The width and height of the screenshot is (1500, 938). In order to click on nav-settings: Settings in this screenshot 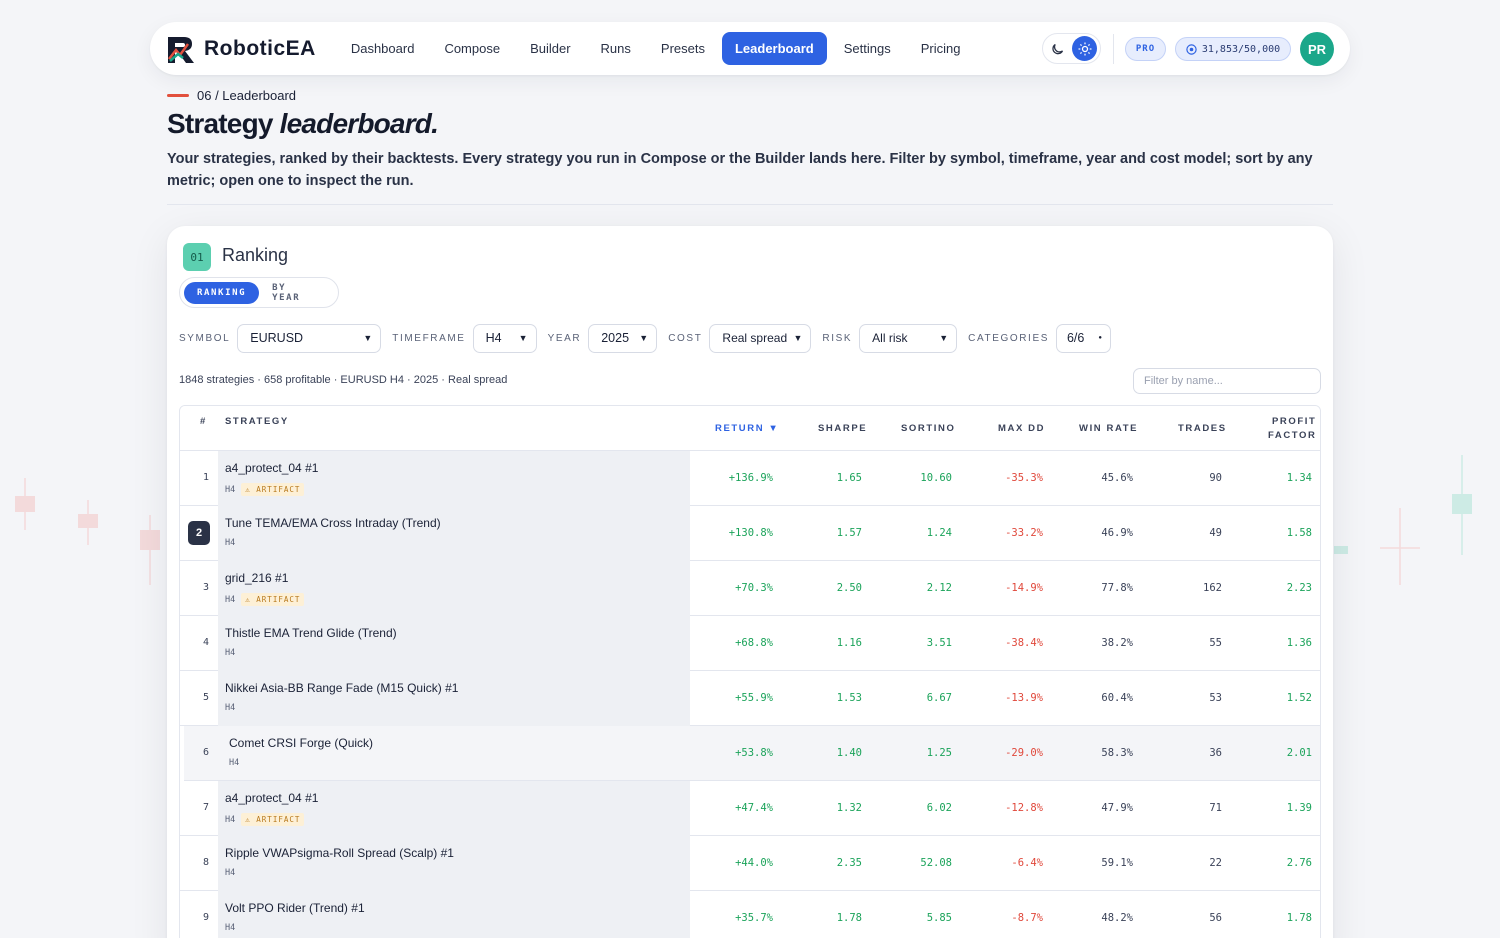, I will do `click(867, 48)`.